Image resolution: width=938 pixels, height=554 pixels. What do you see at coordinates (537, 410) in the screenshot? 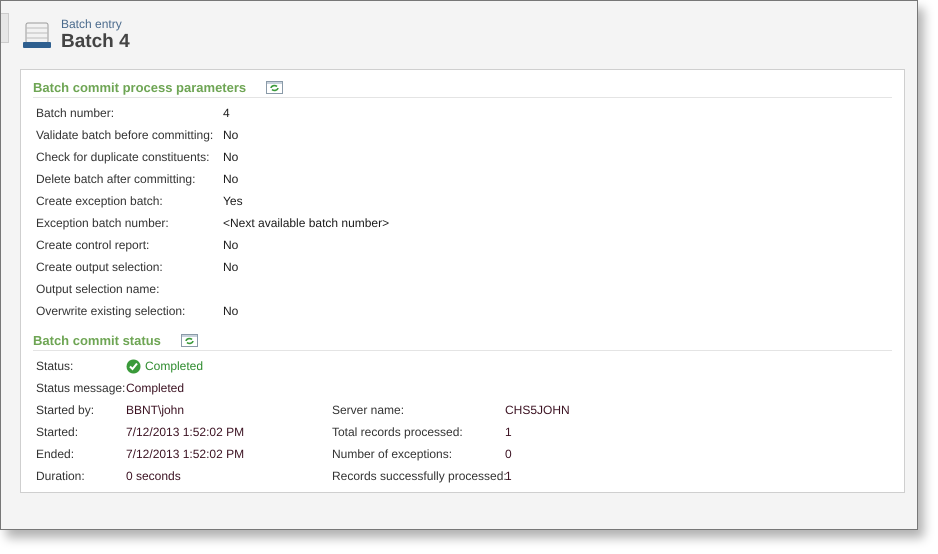
I see `field-value: CHS5JOHN` at bounding box center [537, 410].